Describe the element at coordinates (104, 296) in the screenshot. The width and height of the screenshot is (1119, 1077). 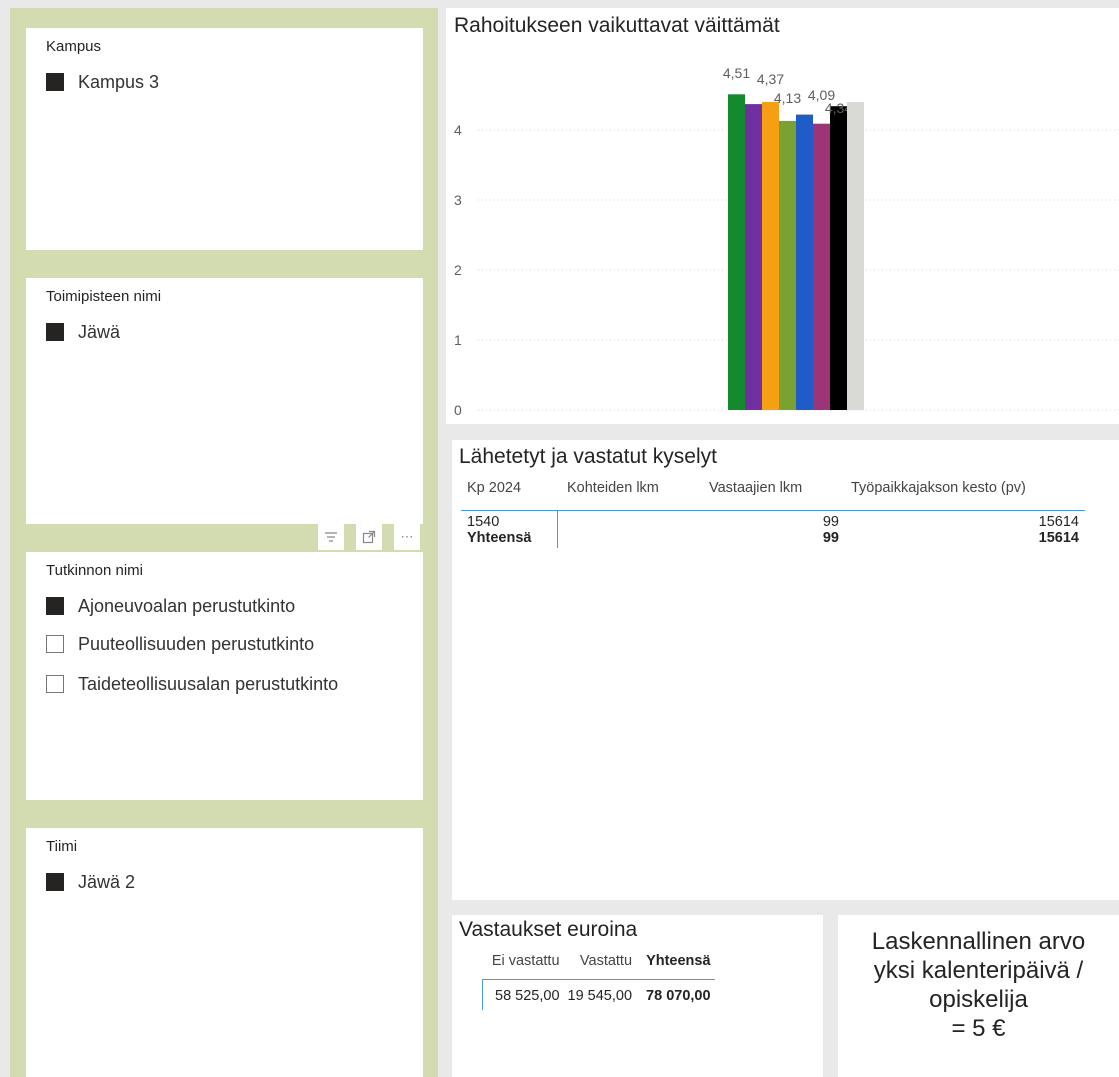
I see `slicer-title: Toimipisteen nimi` at that location.